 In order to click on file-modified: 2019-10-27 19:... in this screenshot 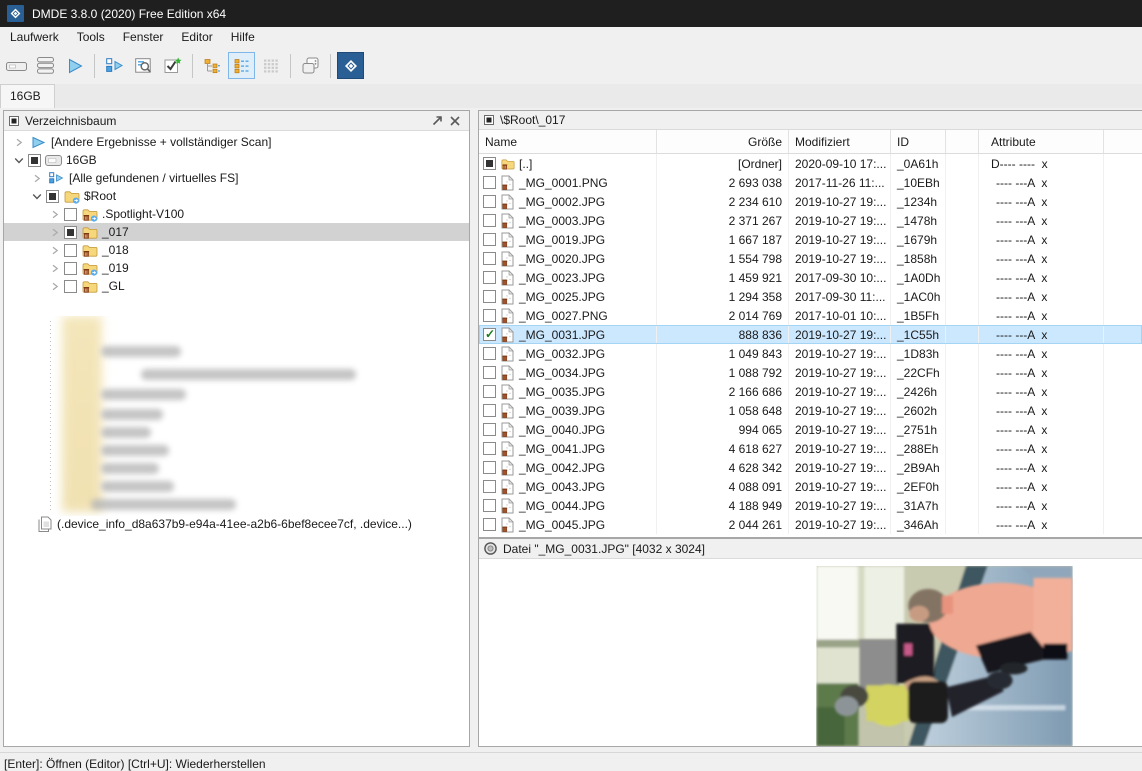, I will do `click(840, 429)`.